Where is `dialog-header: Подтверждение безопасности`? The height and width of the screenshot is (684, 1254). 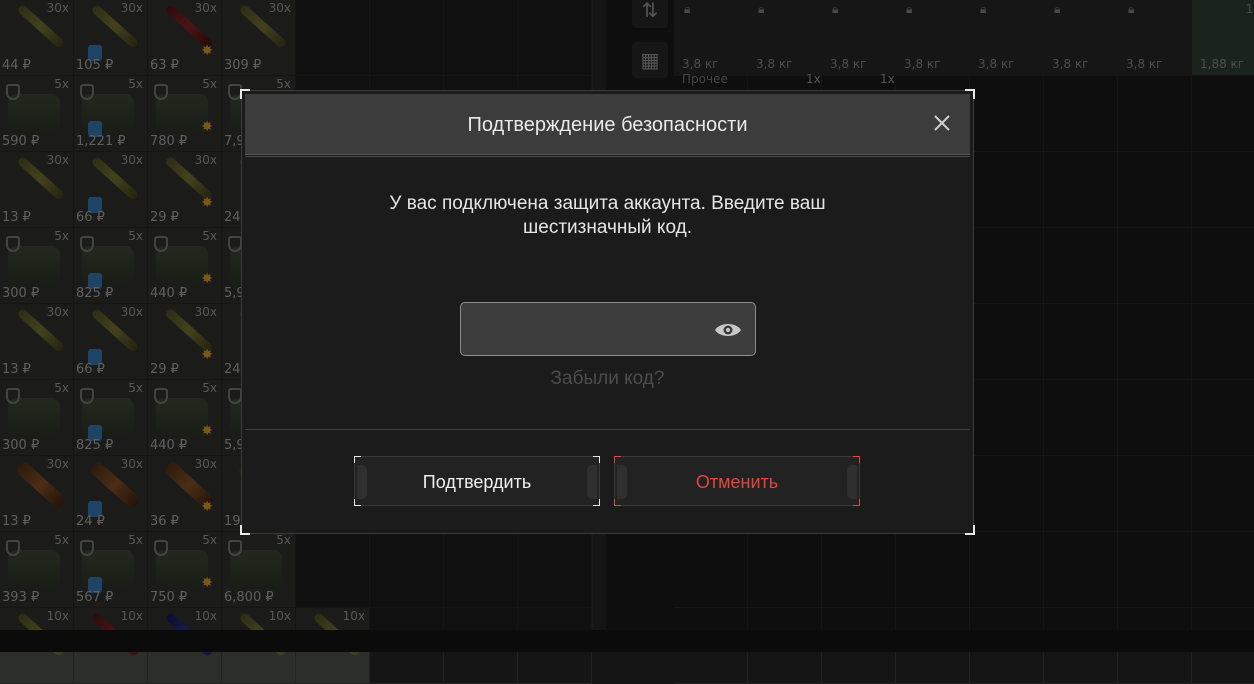 dialog-header: Подтверждение безопасности is located at coordinates (607, 124).